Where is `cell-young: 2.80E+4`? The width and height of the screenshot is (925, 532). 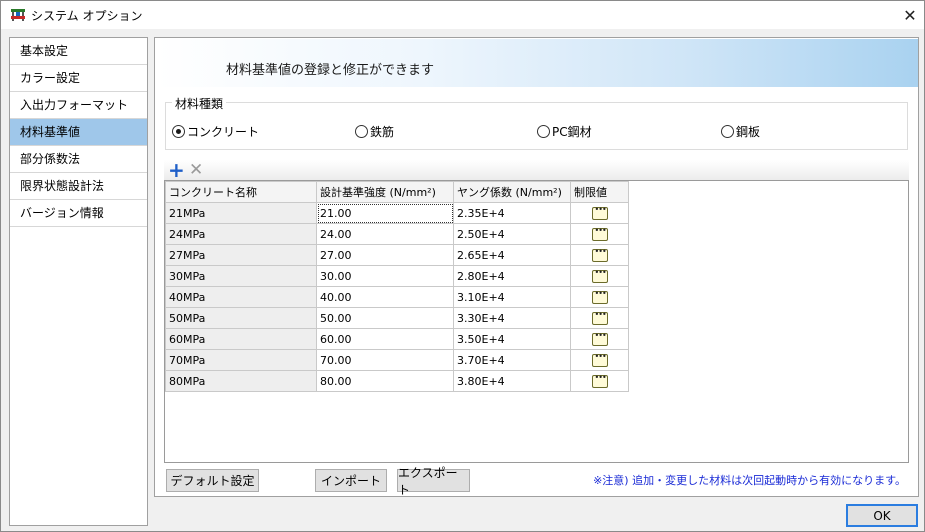
cell-young: 2.80E+4 is located at coordinates (512, 276).